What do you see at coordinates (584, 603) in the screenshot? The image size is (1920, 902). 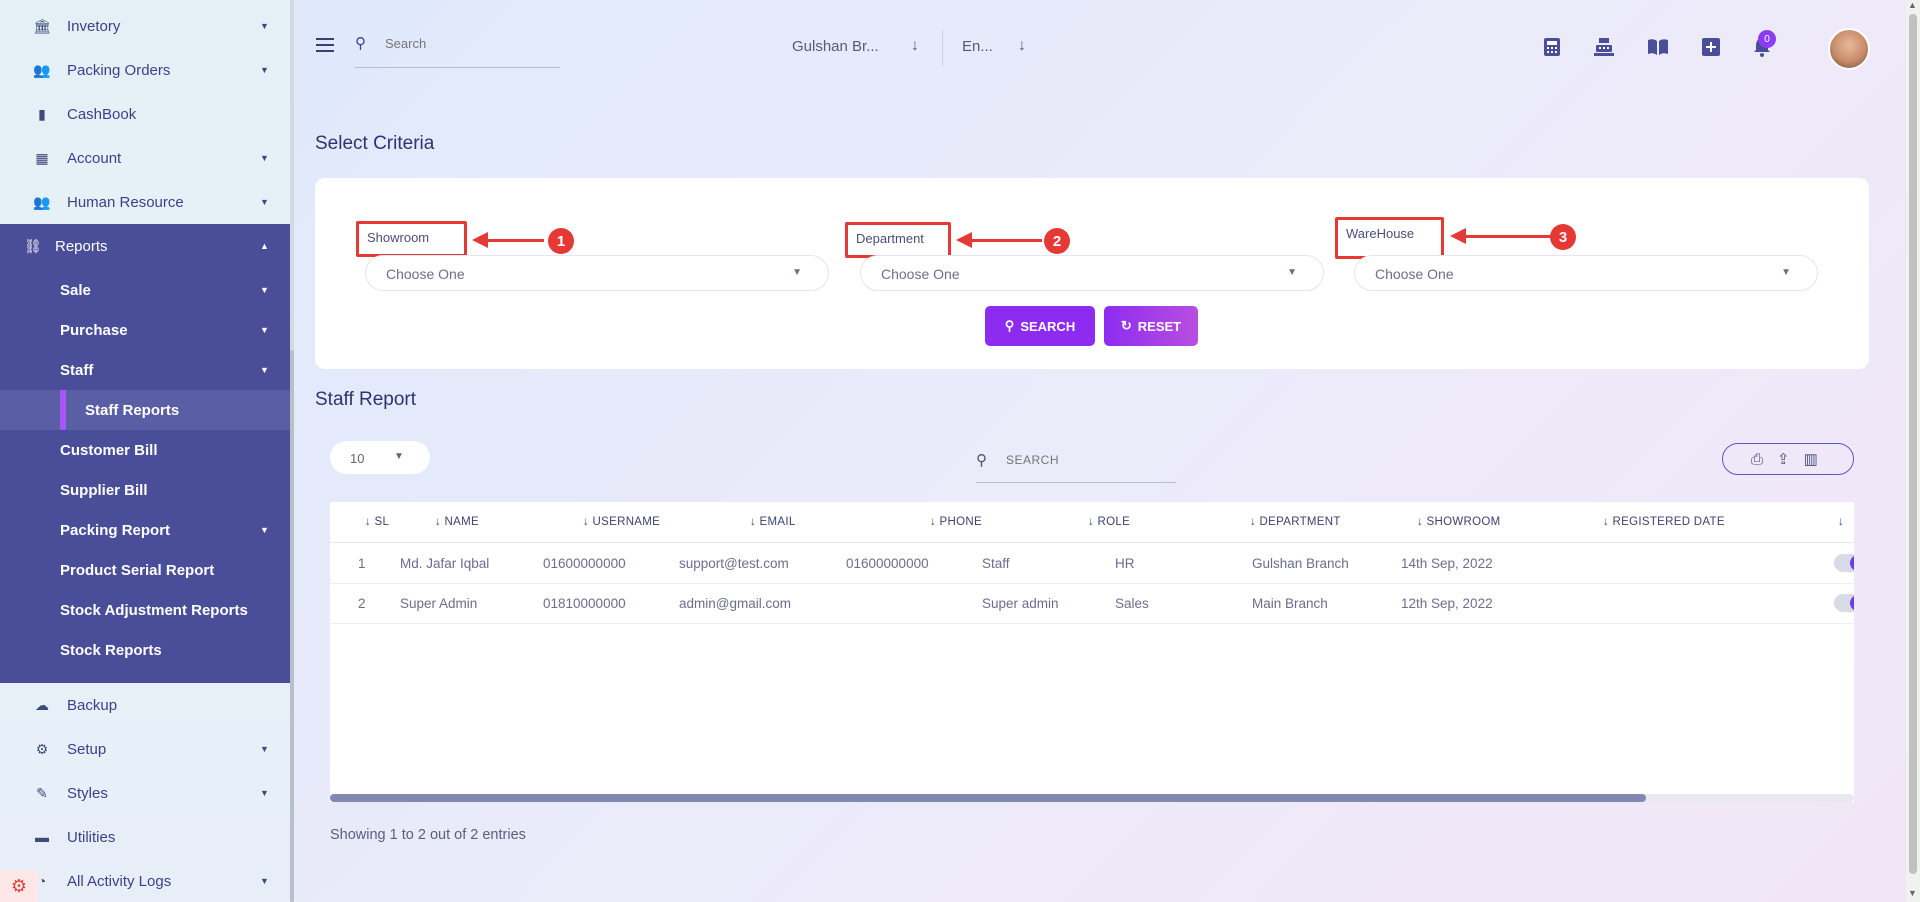 I see `table-cell: 01810000000` at bounding box center [584, 603].